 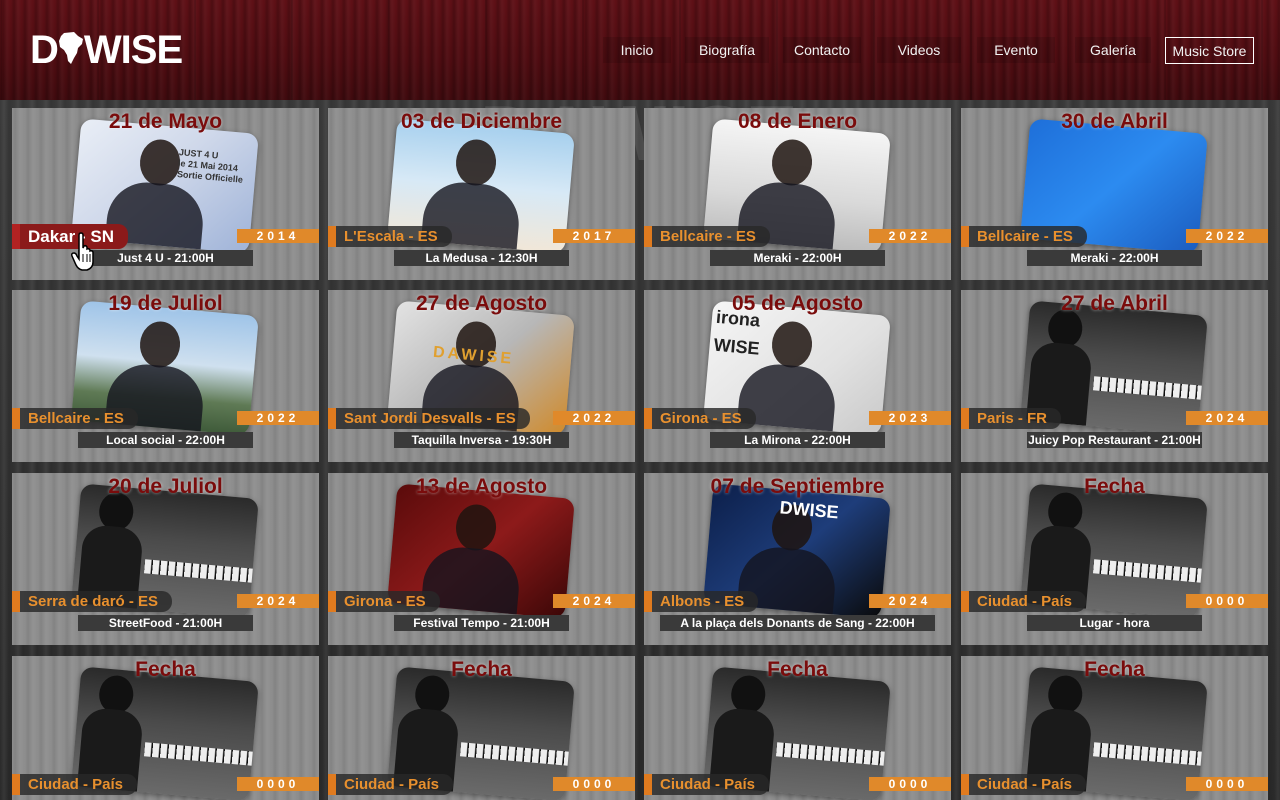 I want to click on event-venue-time: Festival Tempo - 21:00H, so click(x=481, y=623).